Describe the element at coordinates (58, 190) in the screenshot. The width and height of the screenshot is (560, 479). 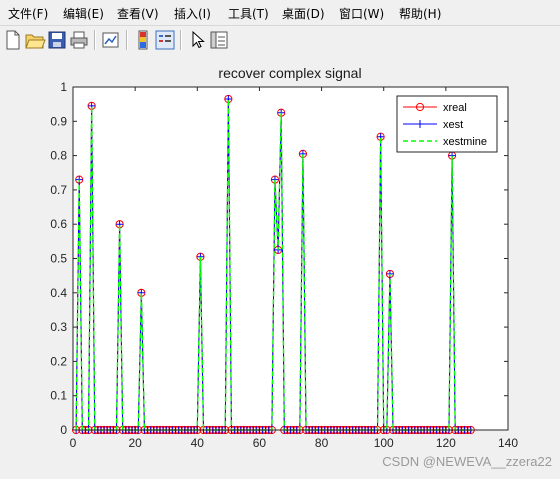
I see `y-tick-label: 0.7` at that location.